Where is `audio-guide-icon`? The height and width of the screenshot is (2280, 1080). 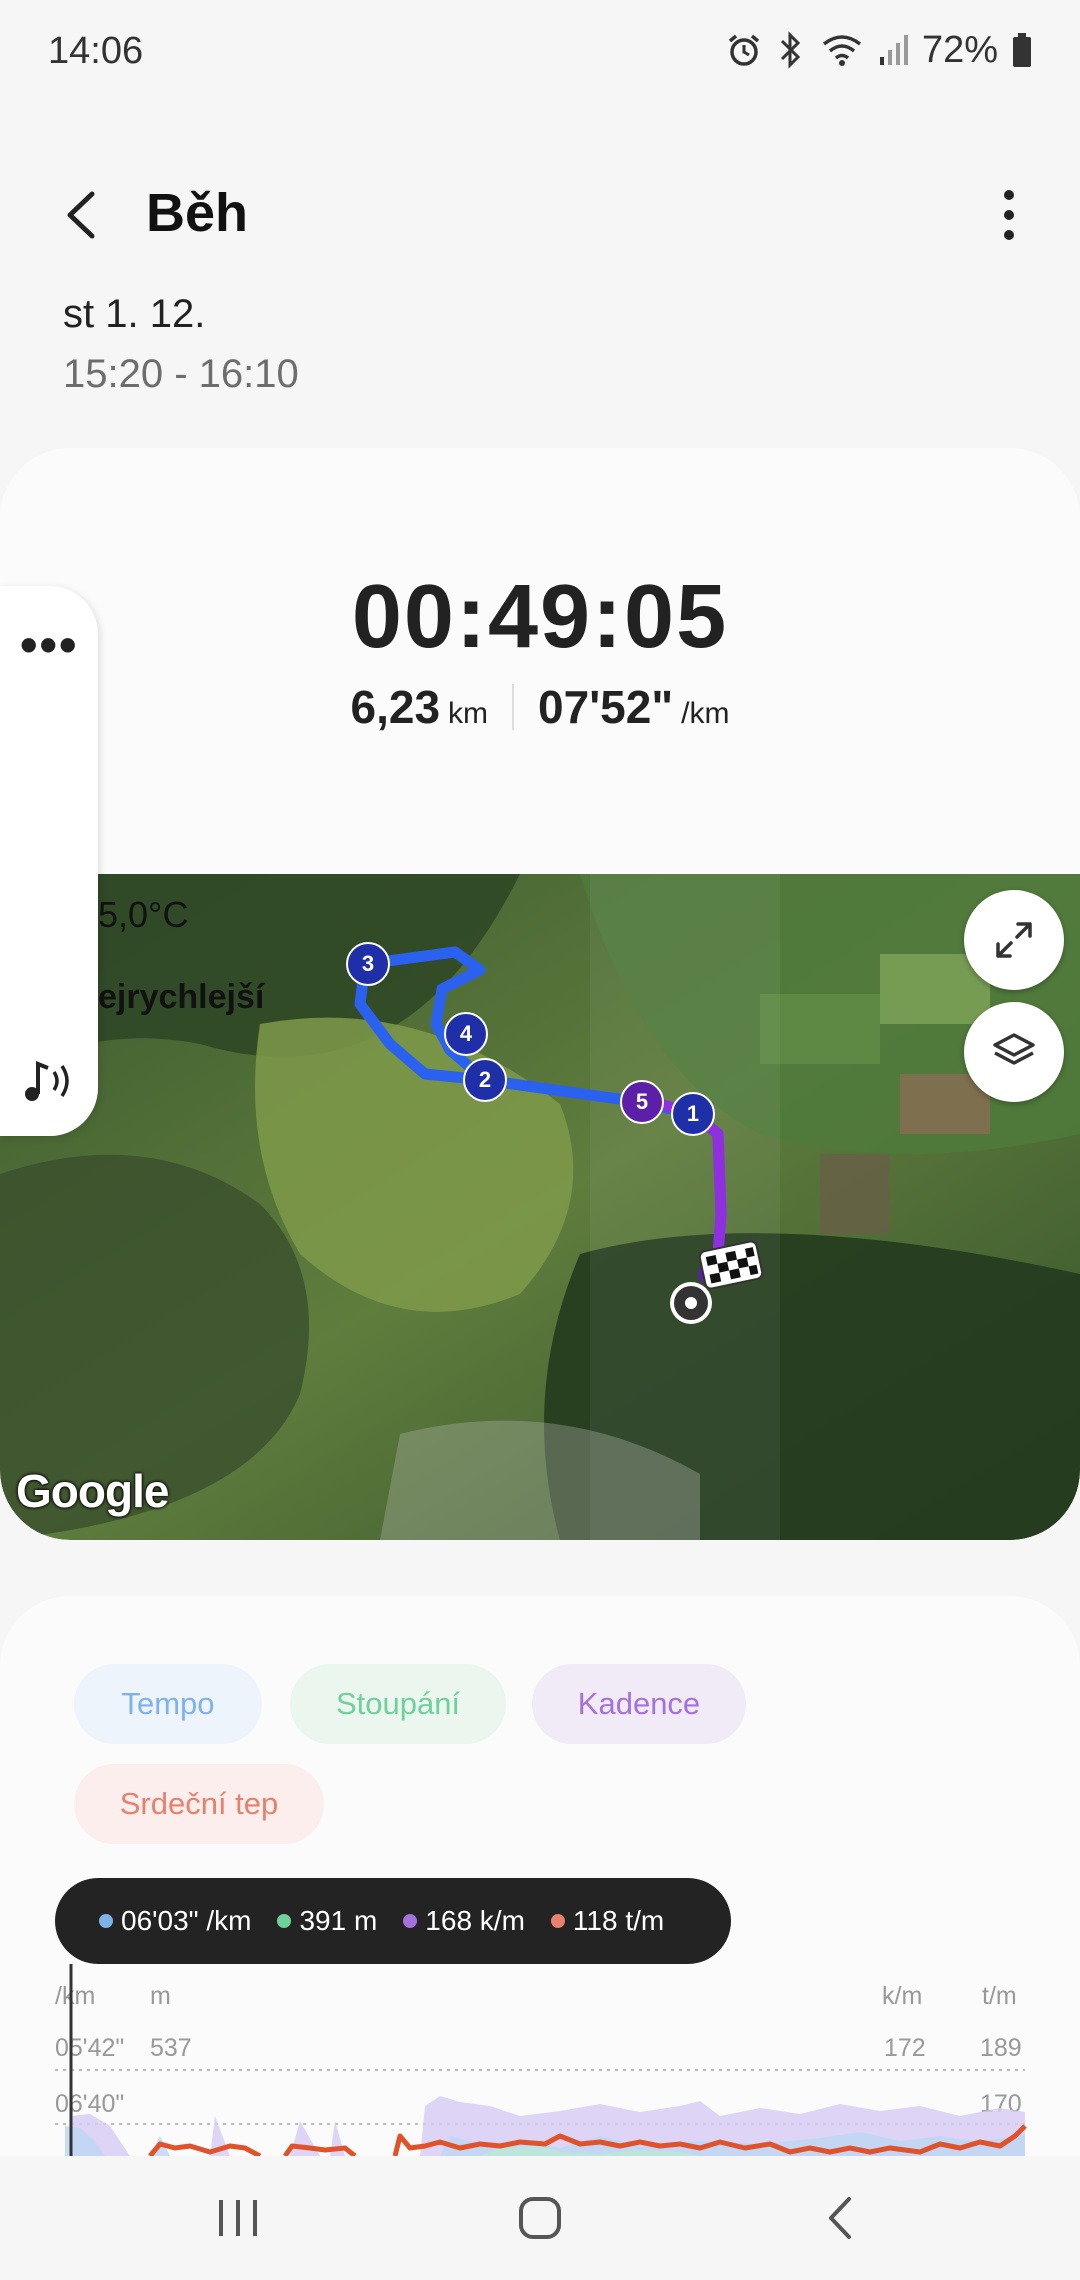
audio-guide-icon is located at coordinates (50, 1083).